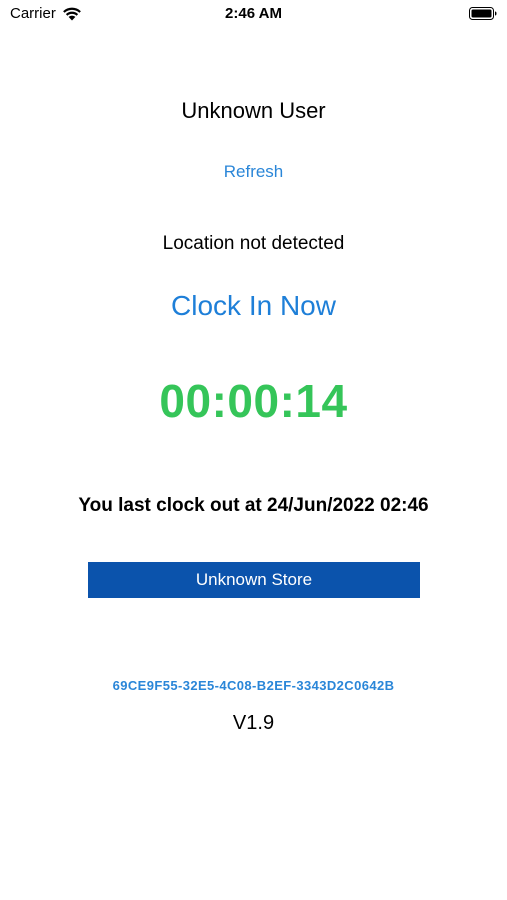  What do you see at coordinates (483, 13) in the screenshot?
I see `battery-icon` at bounding box center [483, 13].